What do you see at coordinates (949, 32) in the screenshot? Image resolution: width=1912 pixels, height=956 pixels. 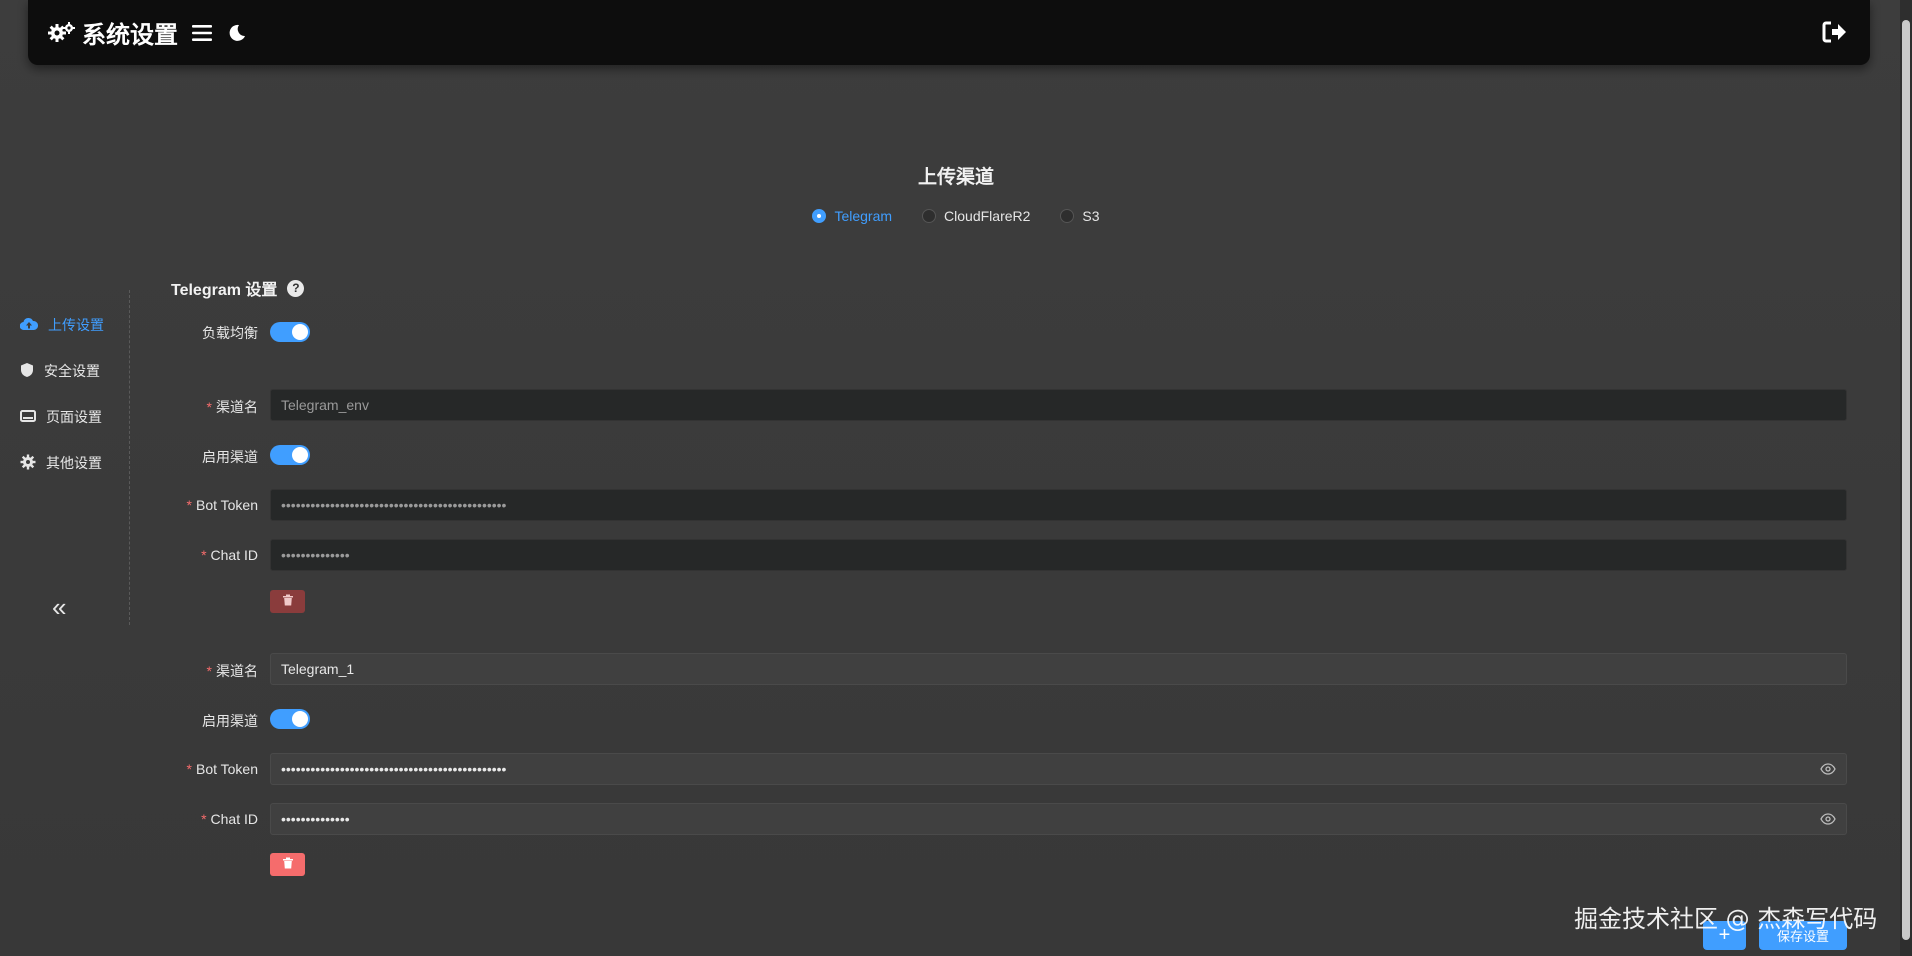 I see `top-header: 系统设置` at bounding box center [949, 32].